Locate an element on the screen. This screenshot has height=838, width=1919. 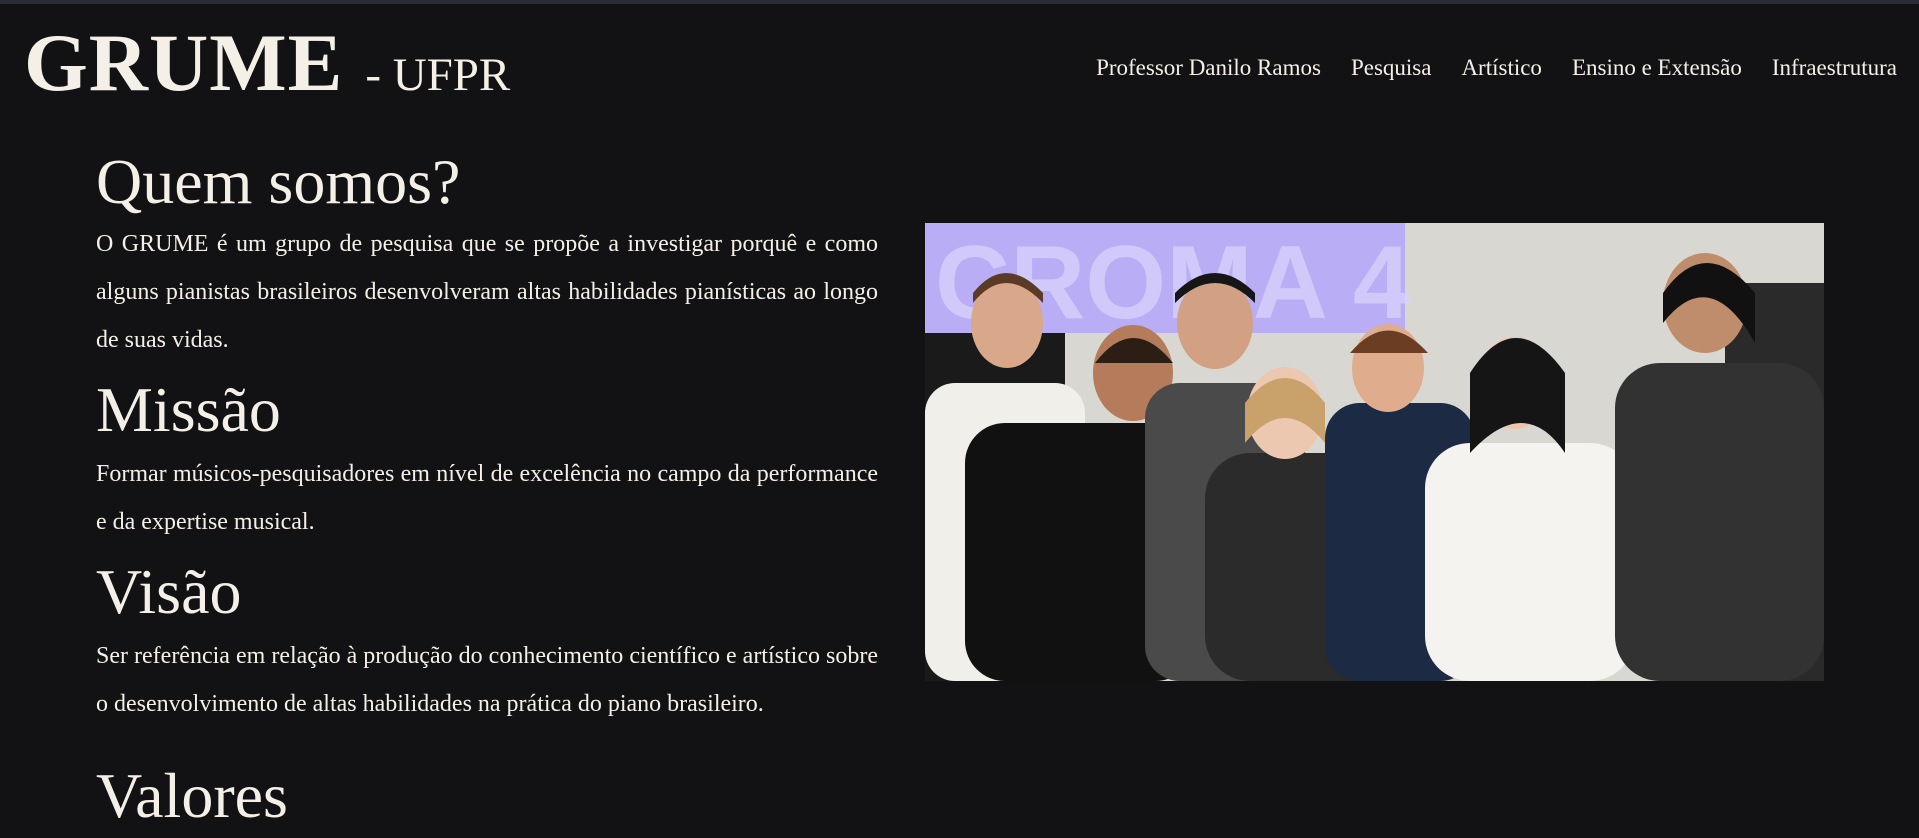
logo-main-text: GRUME is located at coordinates (184, 62).